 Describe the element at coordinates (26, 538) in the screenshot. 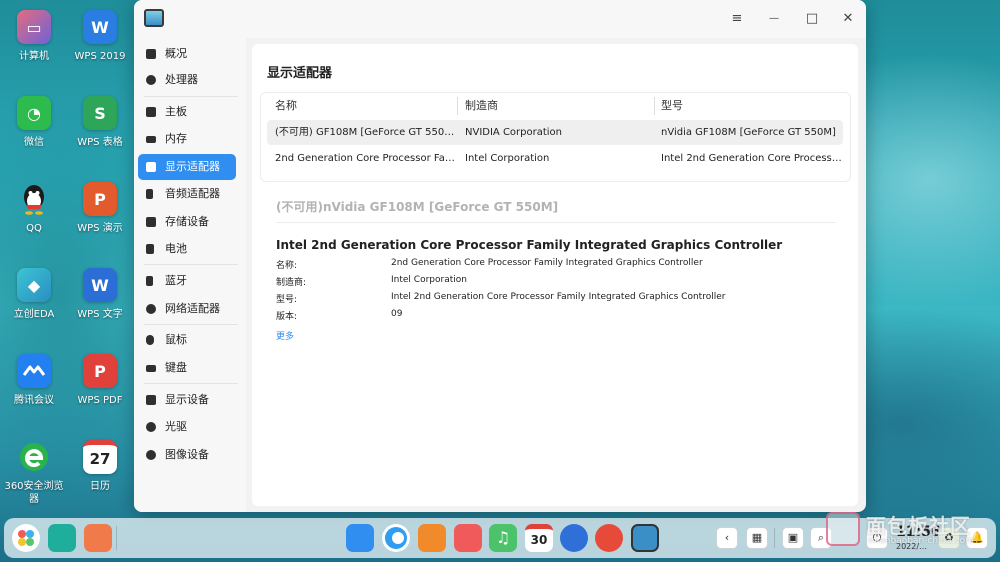

I see `launcher-icon` at that location.